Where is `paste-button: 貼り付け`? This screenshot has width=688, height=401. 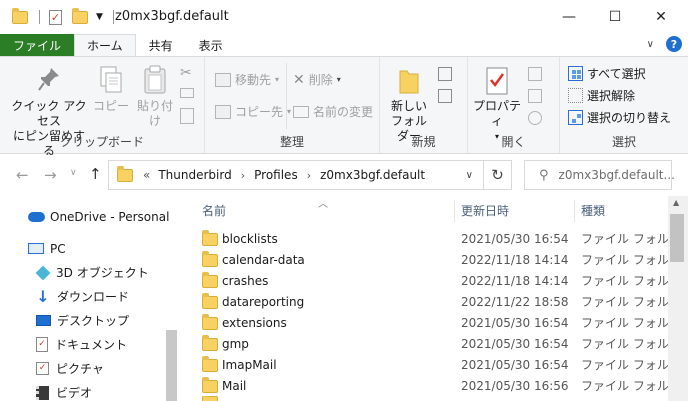
paste-button: 貼り付け is located at coordinates (155, 97).